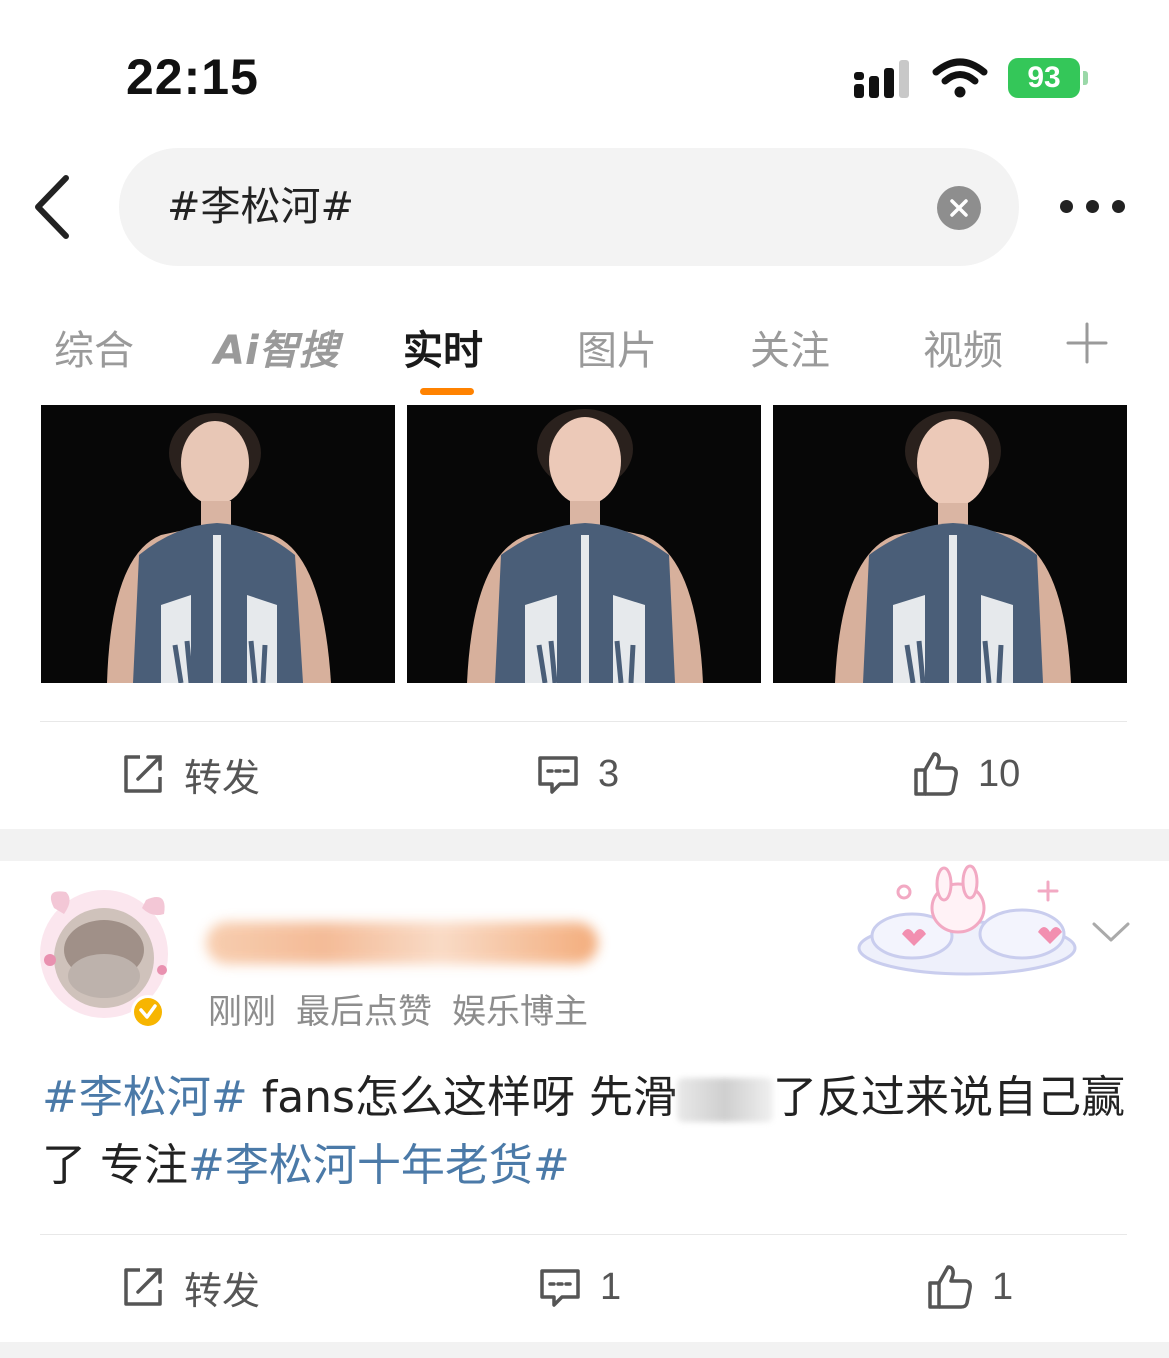 The width and height of the screenshot is (1169, 1358). I want to click on tab-ai-search: Ai智搜, so click(276, 347).